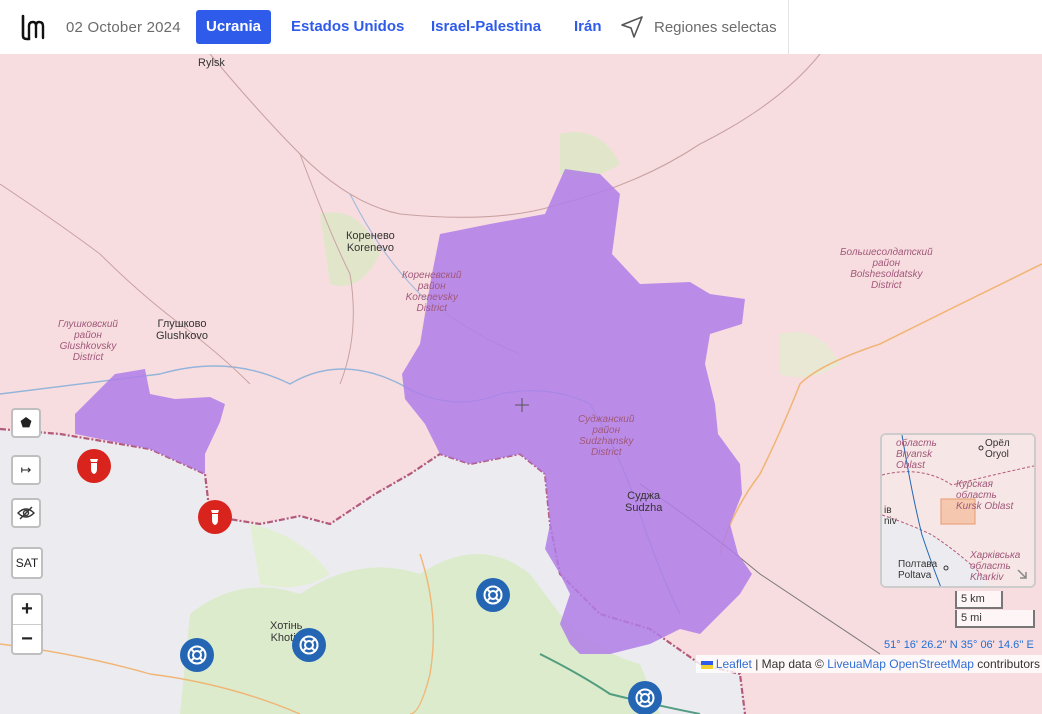  What do you see at coordinates (88, 341) in the screenshot?
I see `district-label-glushkovsky: Глушковский район Glushkovsky District` at bounding box center [88, 341].